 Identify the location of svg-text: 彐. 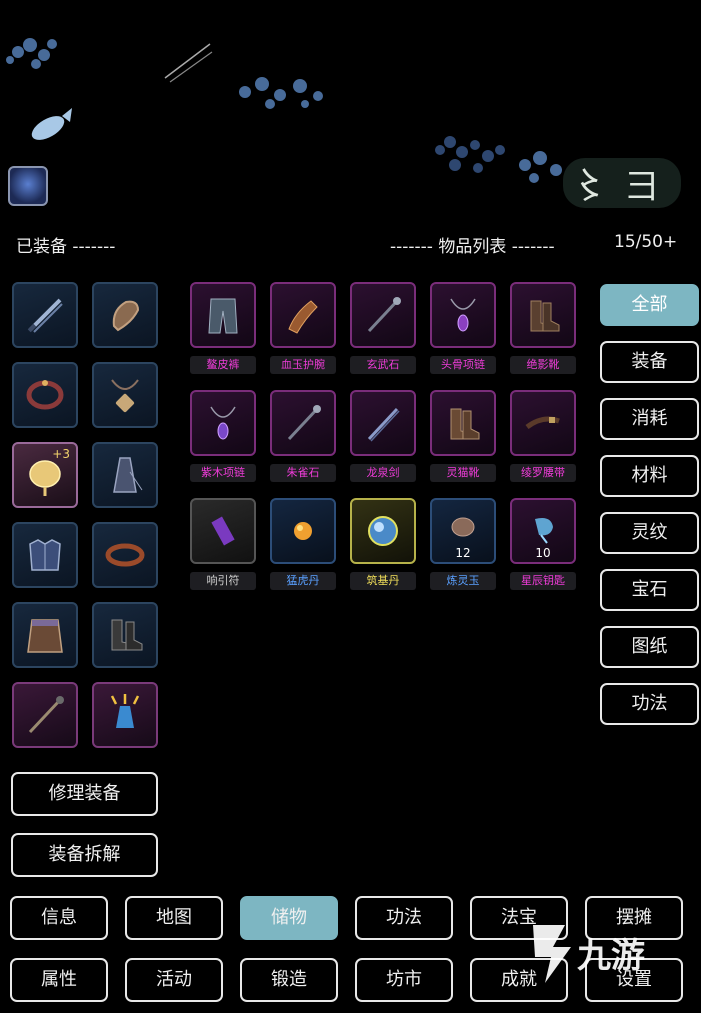
(642, 187).